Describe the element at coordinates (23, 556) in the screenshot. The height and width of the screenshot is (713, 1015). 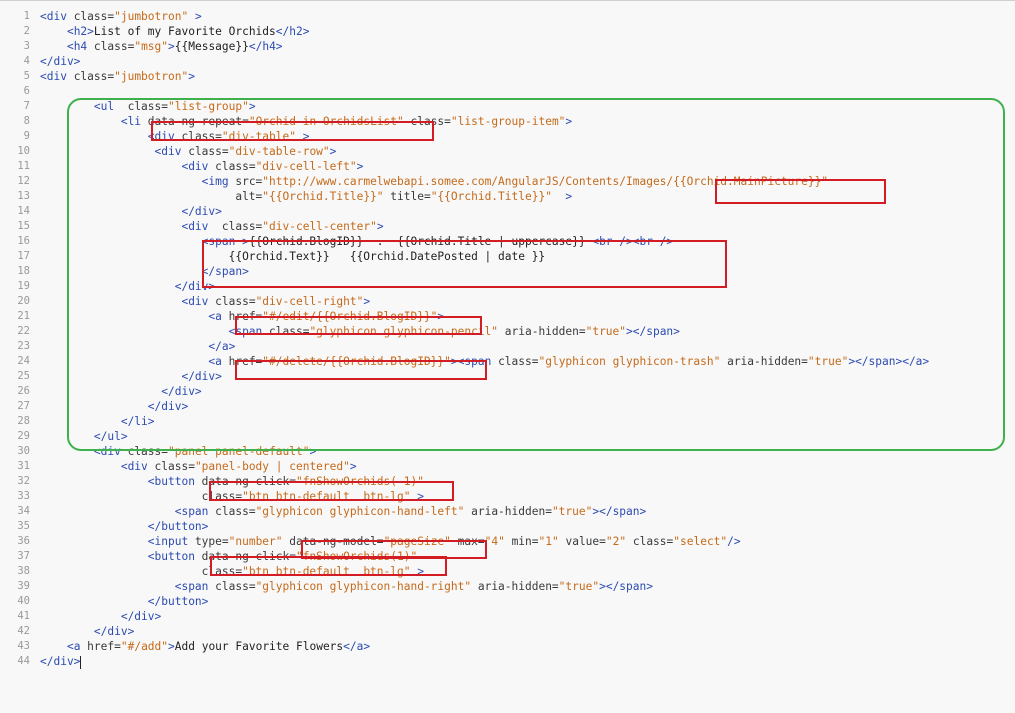
I see `line-number: 37` at that location.